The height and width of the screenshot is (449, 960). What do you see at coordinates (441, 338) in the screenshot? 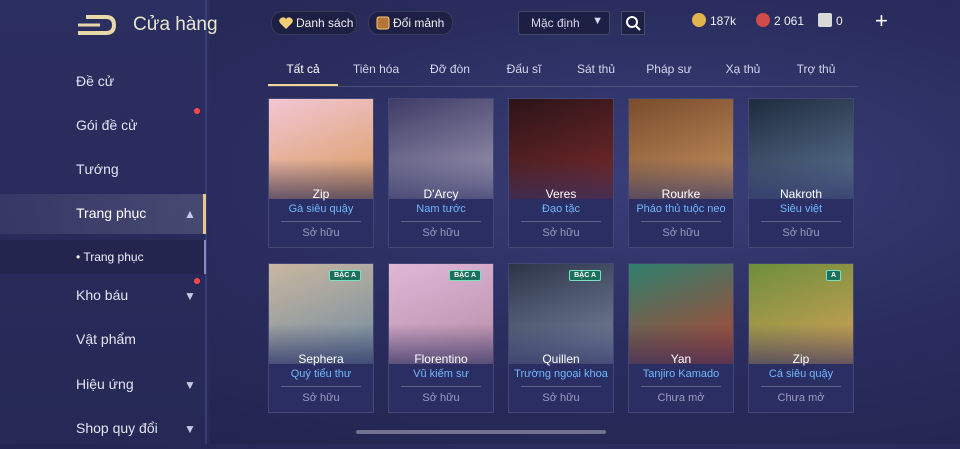
I see `skin-card: BẬC A Florentino Vũ kiếm sư Sở hữu` at bounding box center [441, 338].